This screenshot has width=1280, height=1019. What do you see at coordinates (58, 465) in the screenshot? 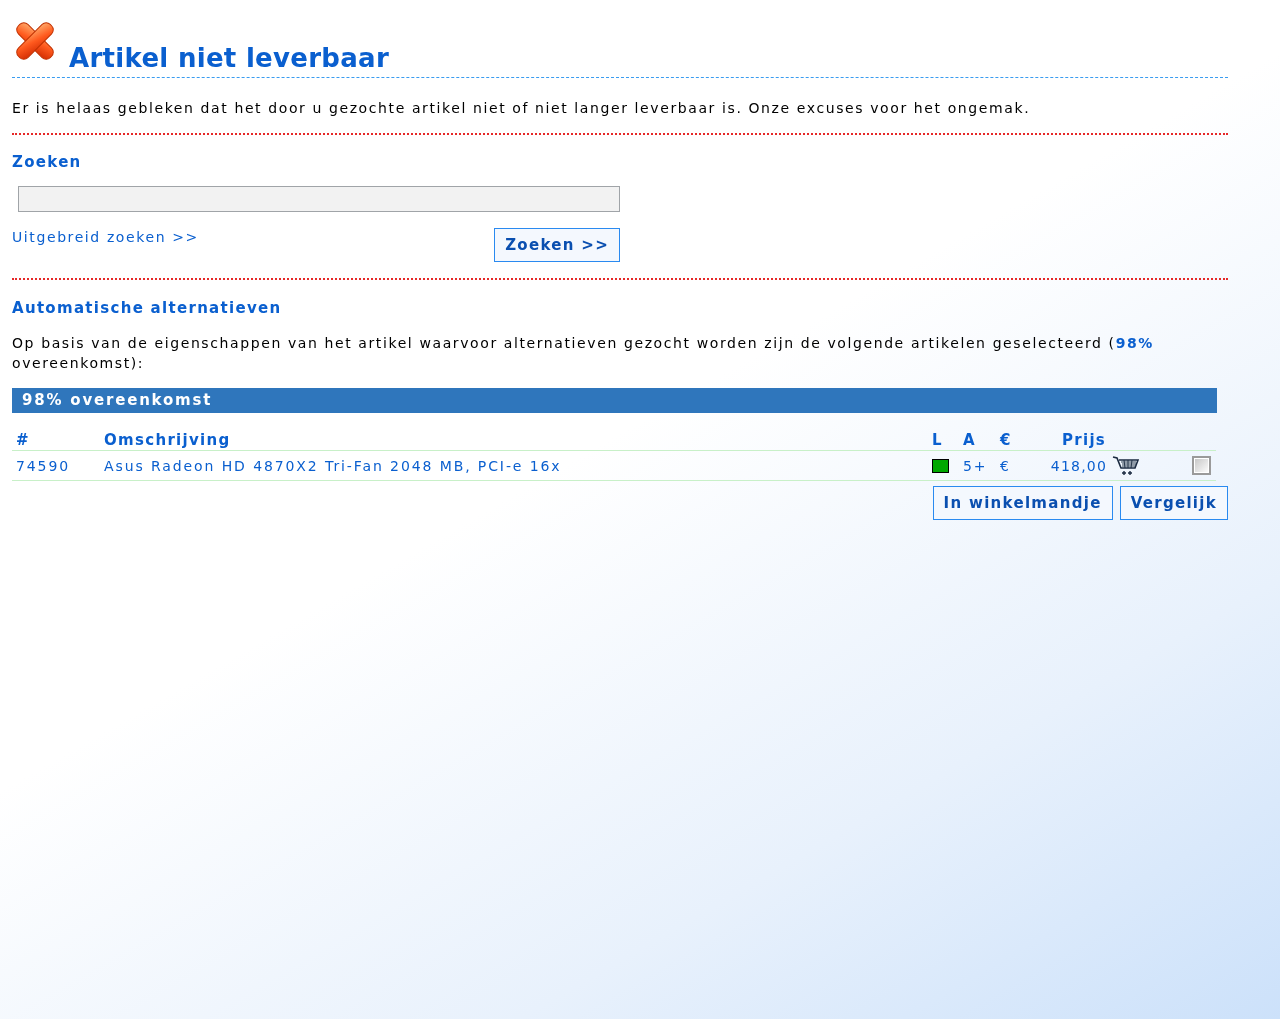
I see `article-number-cell: 74590` at bounding box center [58, 465].